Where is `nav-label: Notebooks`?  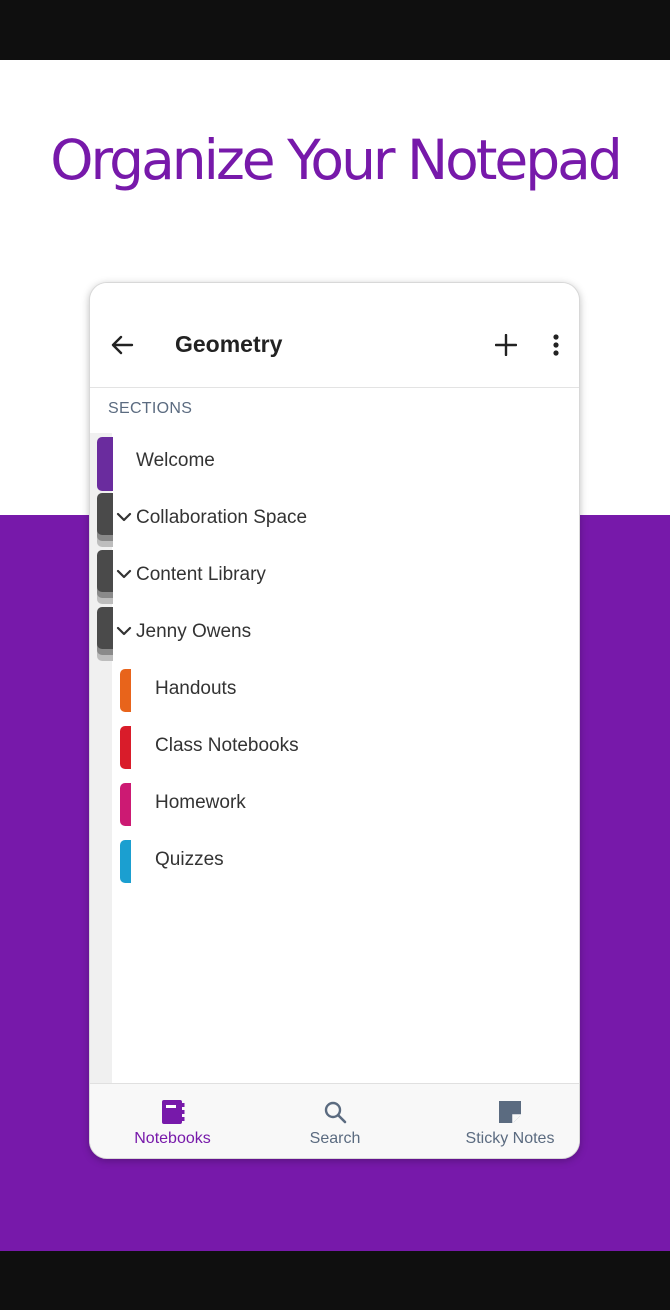
nav-label: Notebooks is located at coordinates (172, 1138).